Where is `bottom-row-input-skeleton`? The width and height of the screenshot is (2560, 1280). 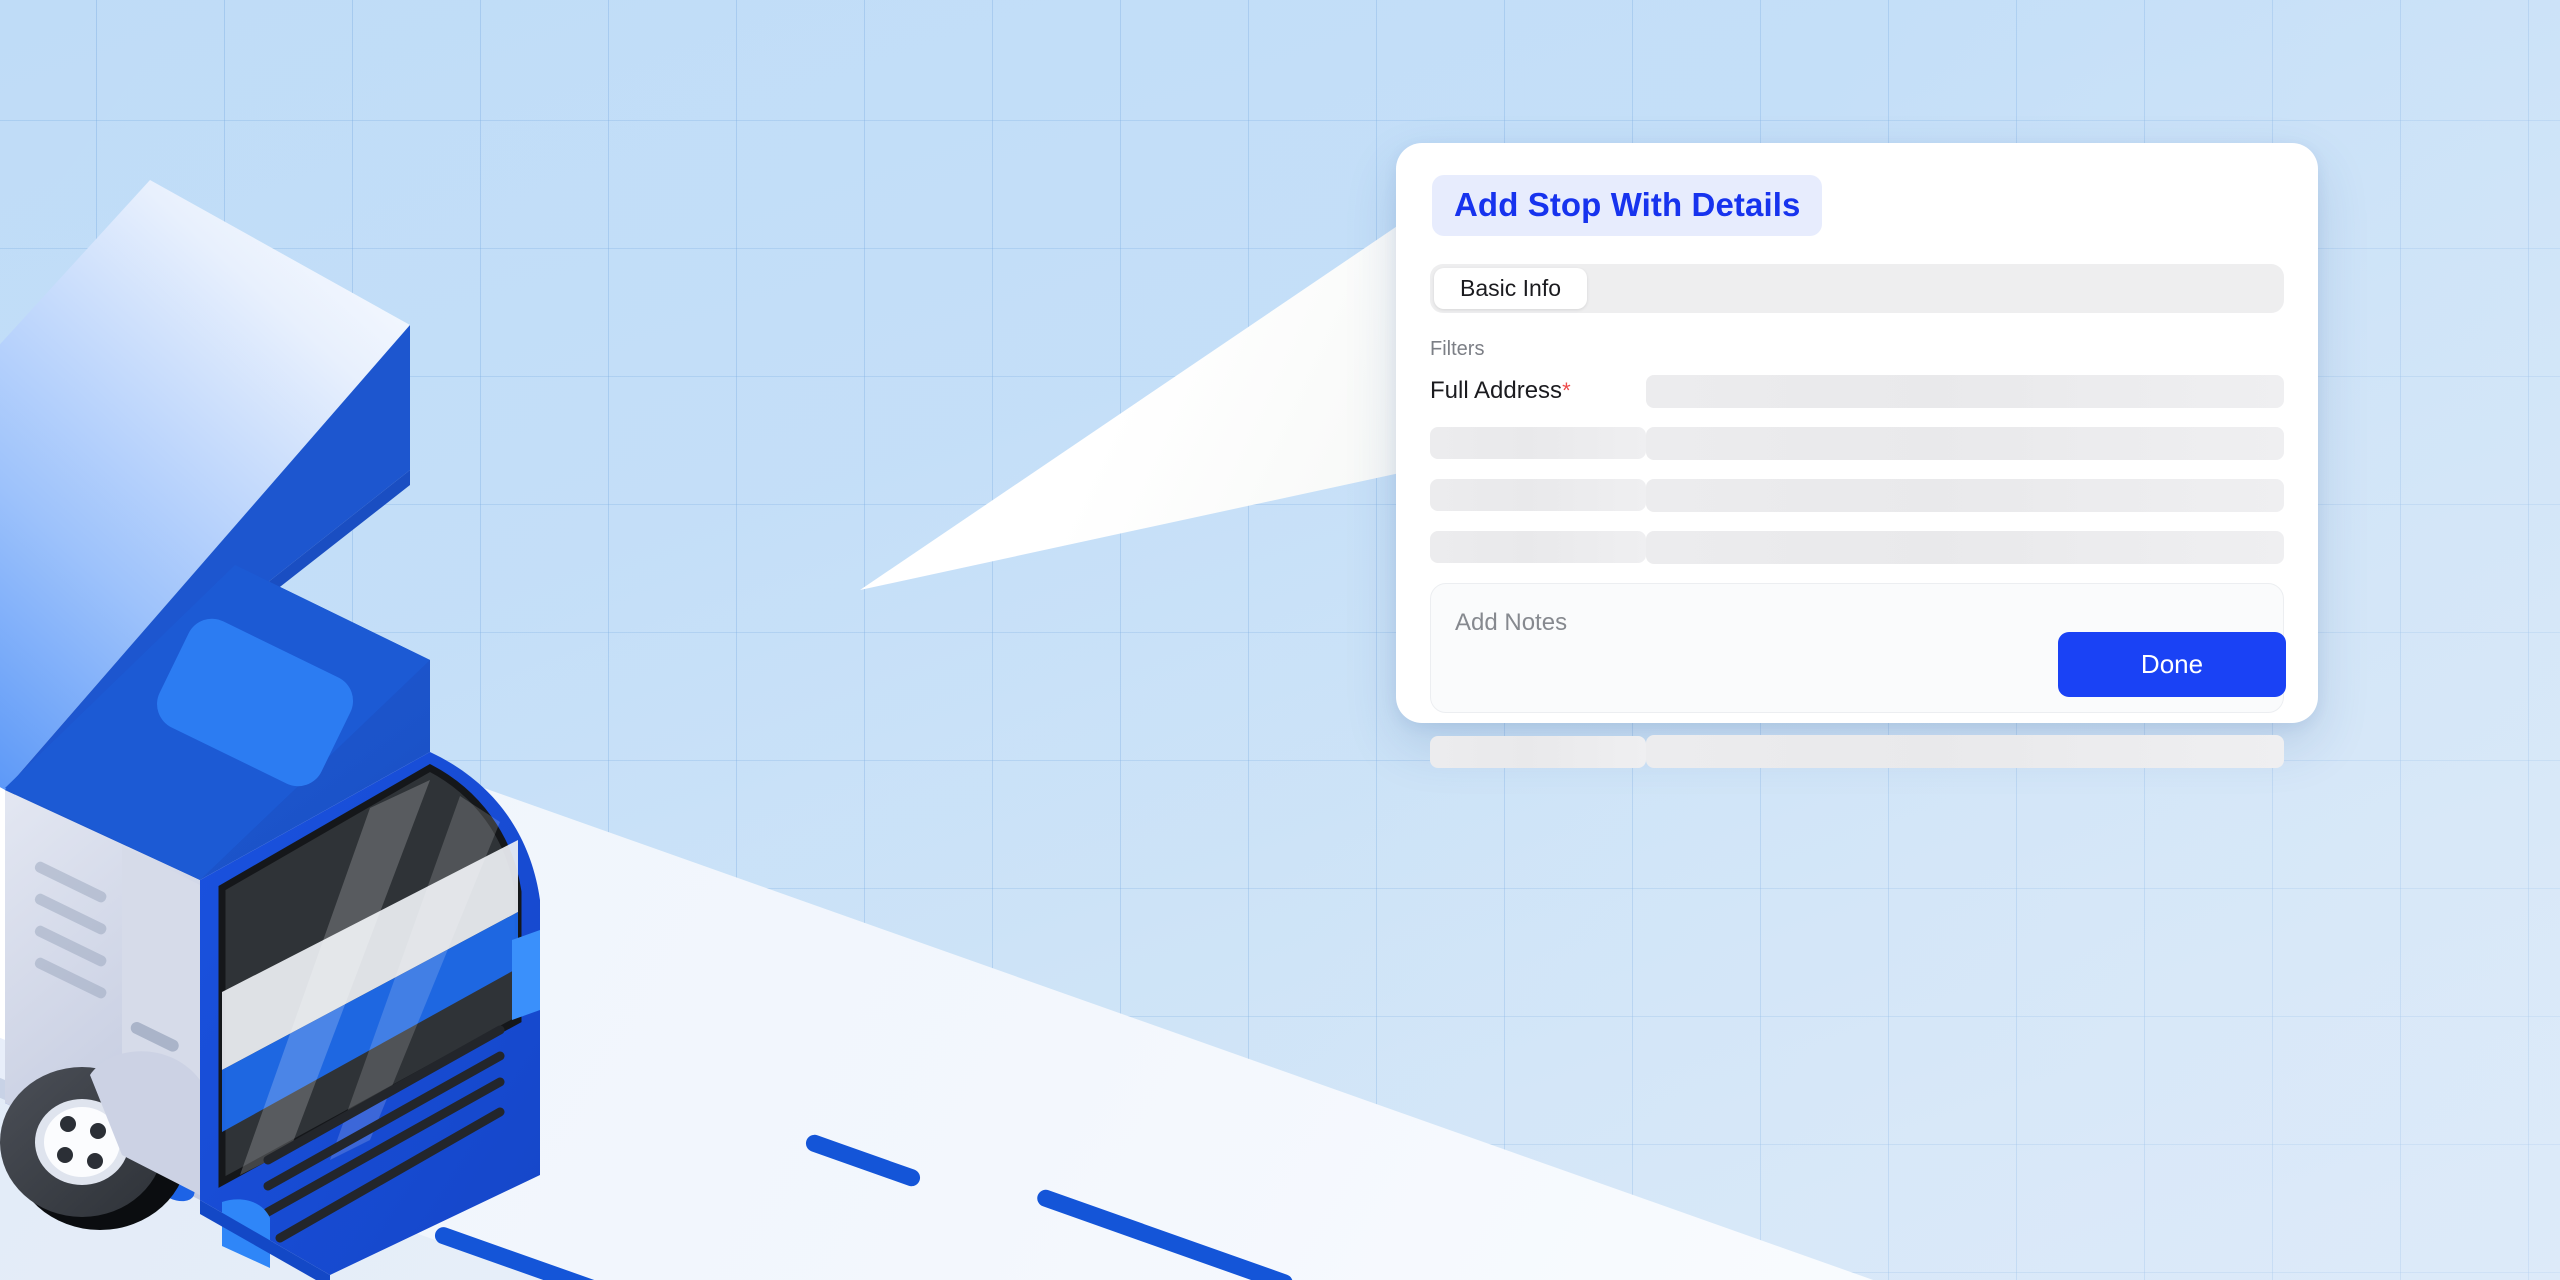
bottom-row-input-skeleton is located at coordinates (1965, 751).